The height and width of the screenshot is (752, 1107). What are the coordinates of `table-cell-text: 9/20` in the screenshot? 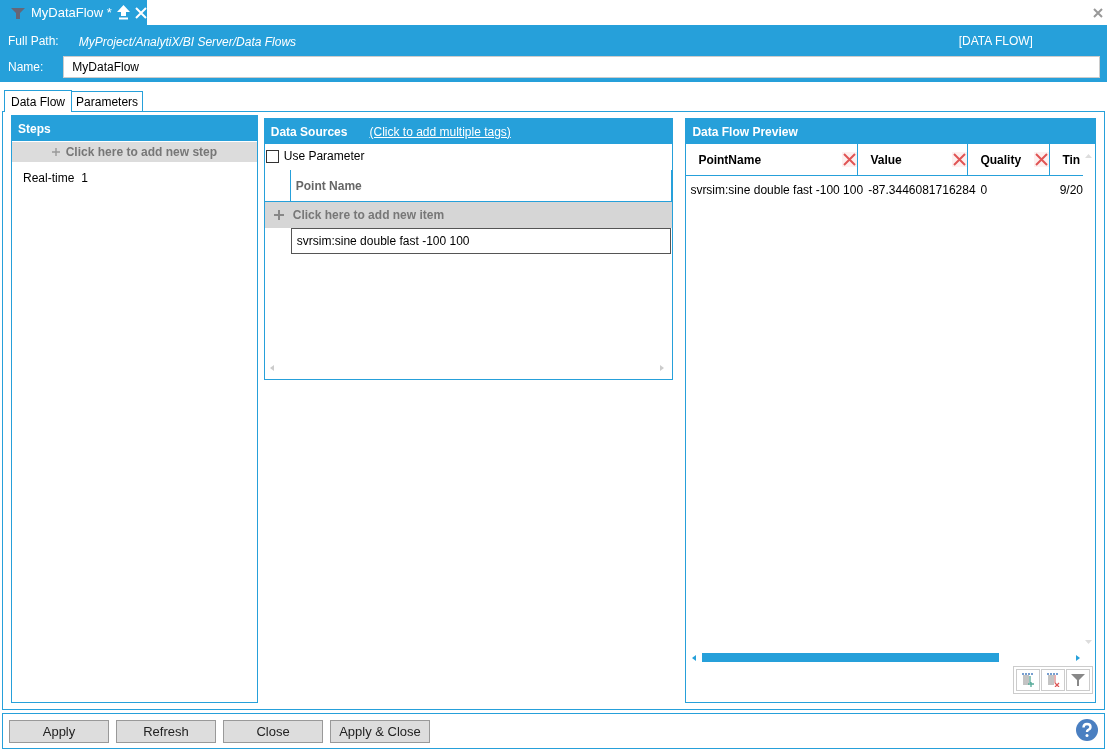 It's located at (1070, 190).